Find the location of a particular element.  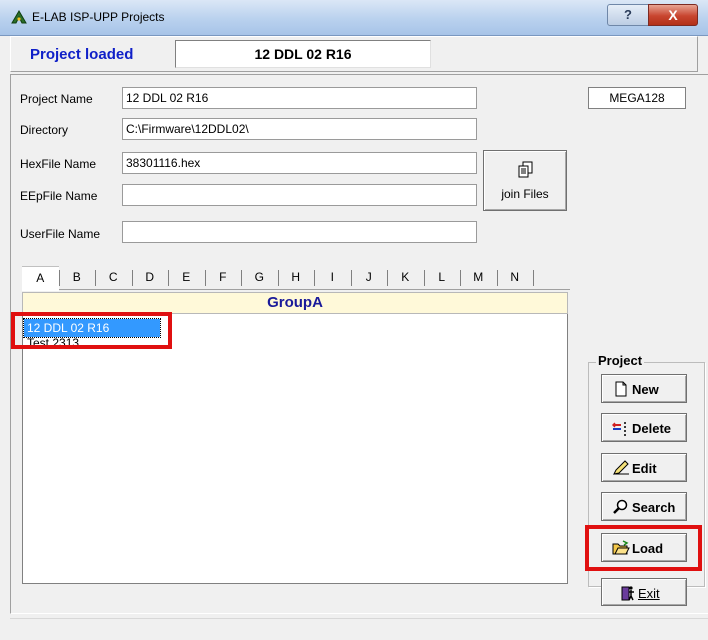

tab-l: L is located at coordinates (442, 278).